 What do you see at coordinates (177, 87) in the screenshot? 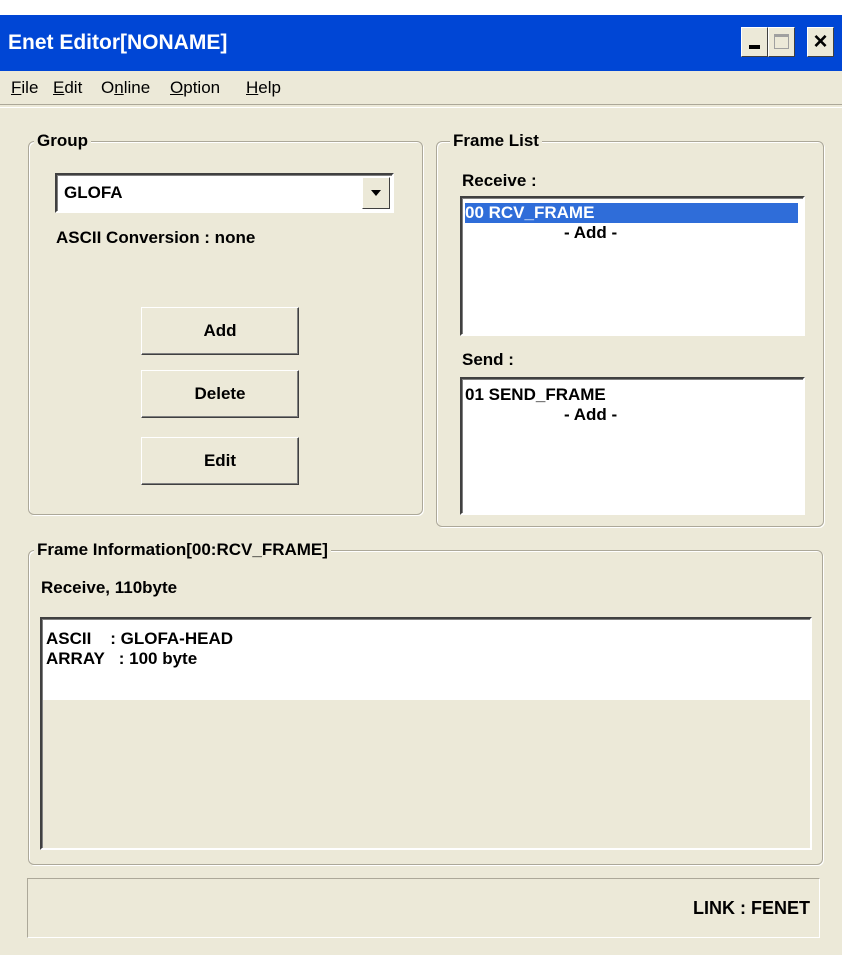
I see `menu-option-accel: O` at bounding box center [177, 87].